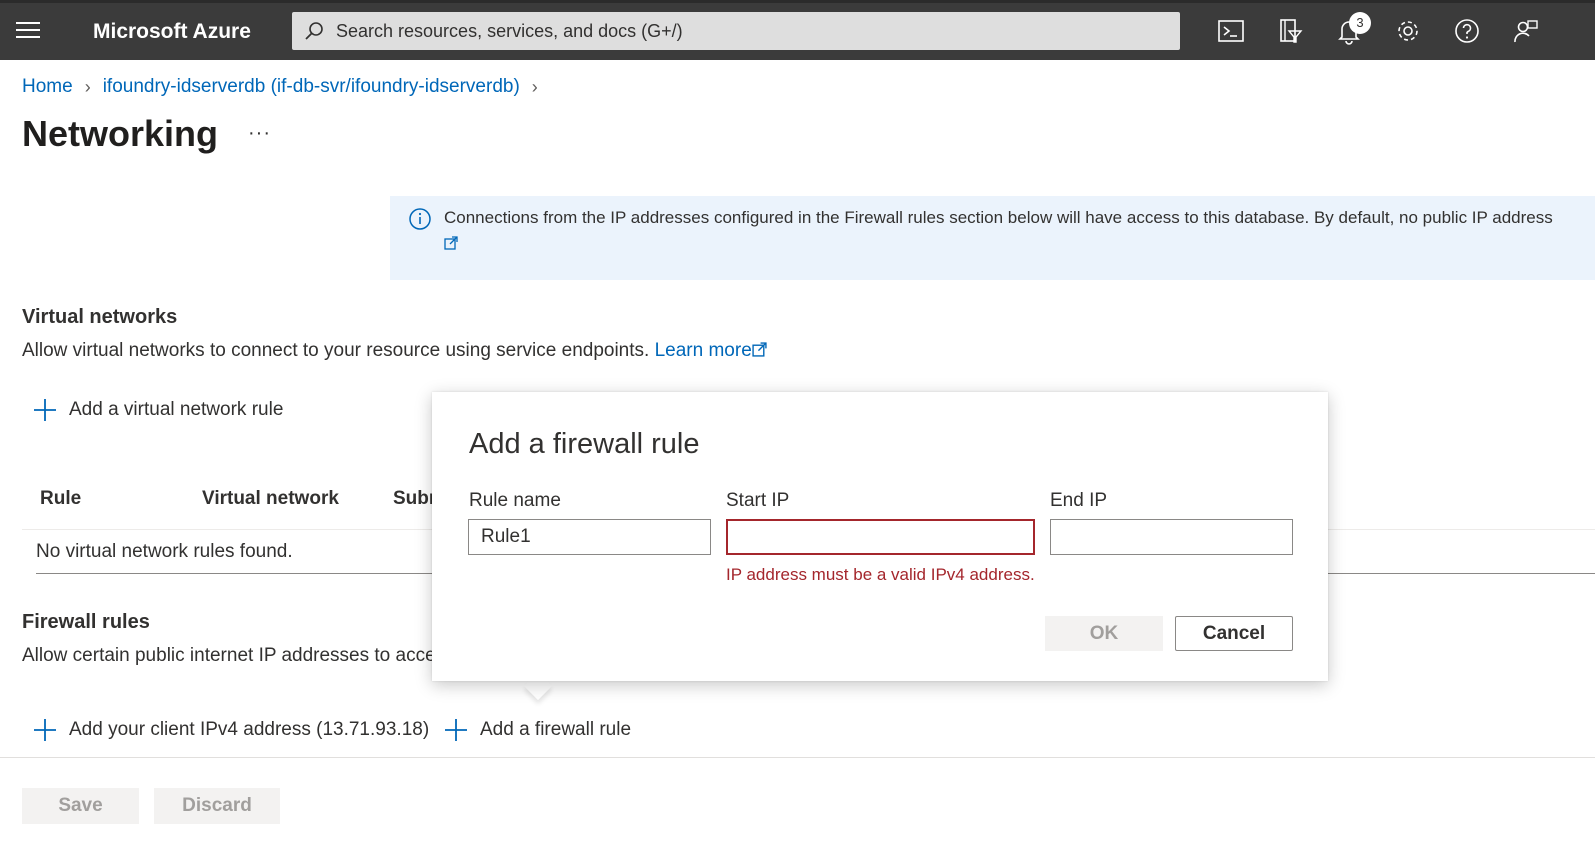 The width and height of the screenshot is (1595, 855). I want to click on column-header-virtual-network: Virtual network, so click(270, 499).